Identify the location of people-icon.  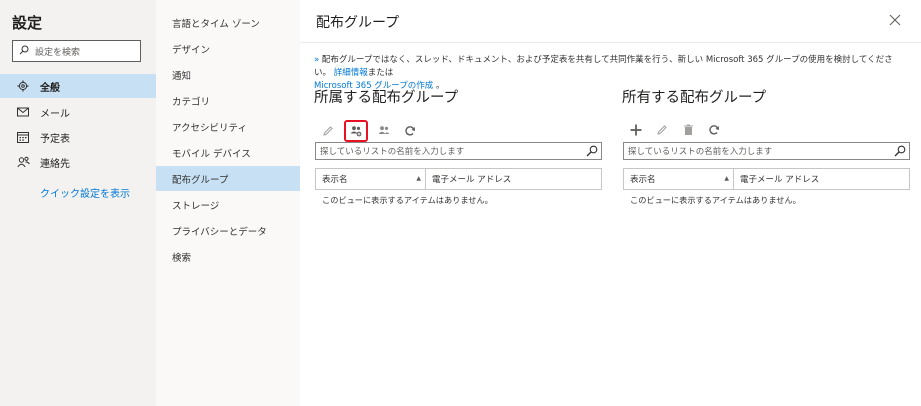
(23, 162).